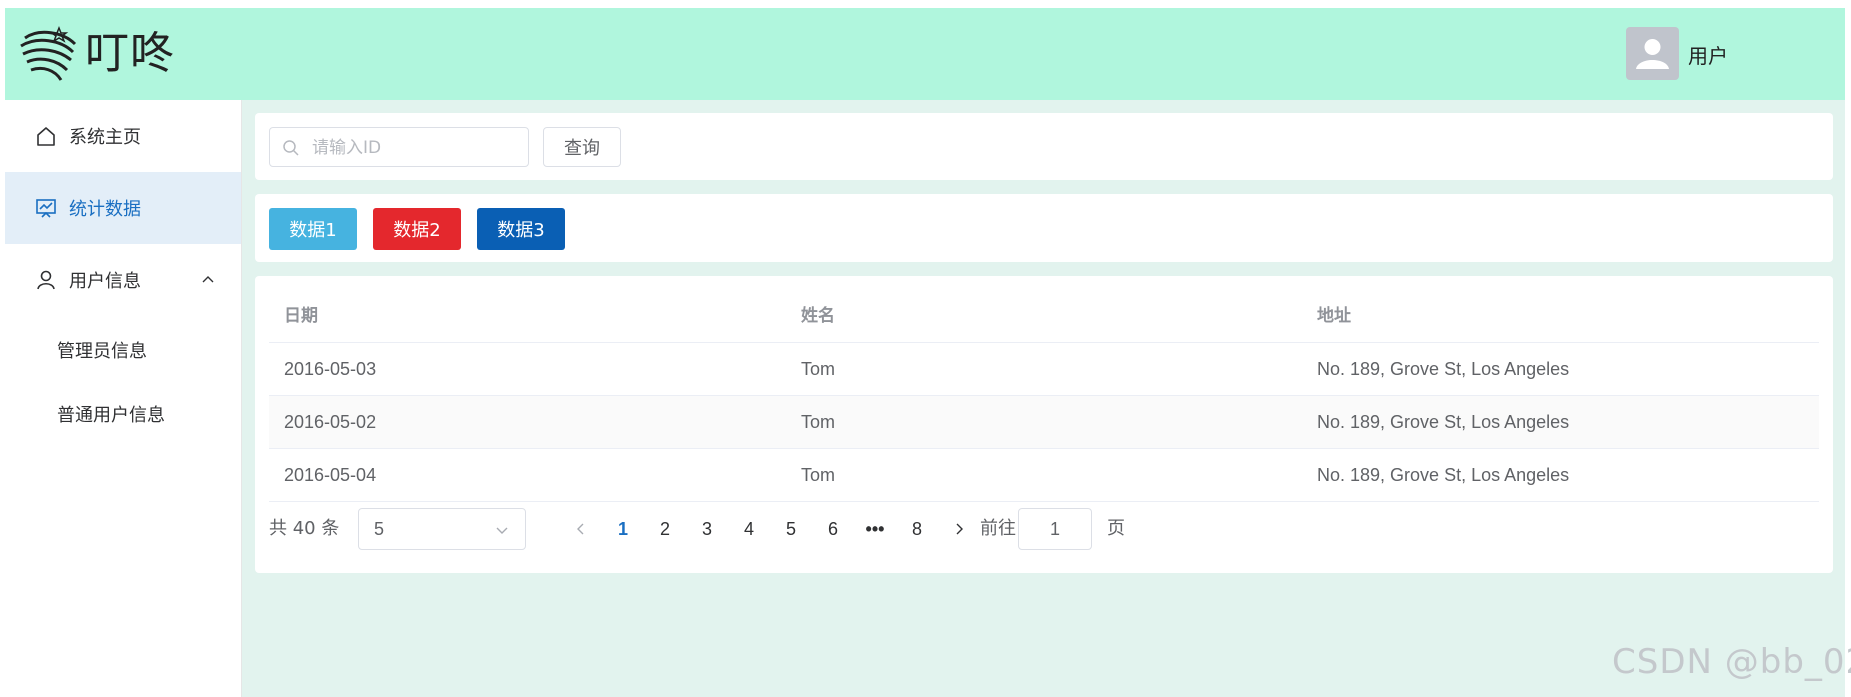  I want to click on search-box, so click(399, 147).